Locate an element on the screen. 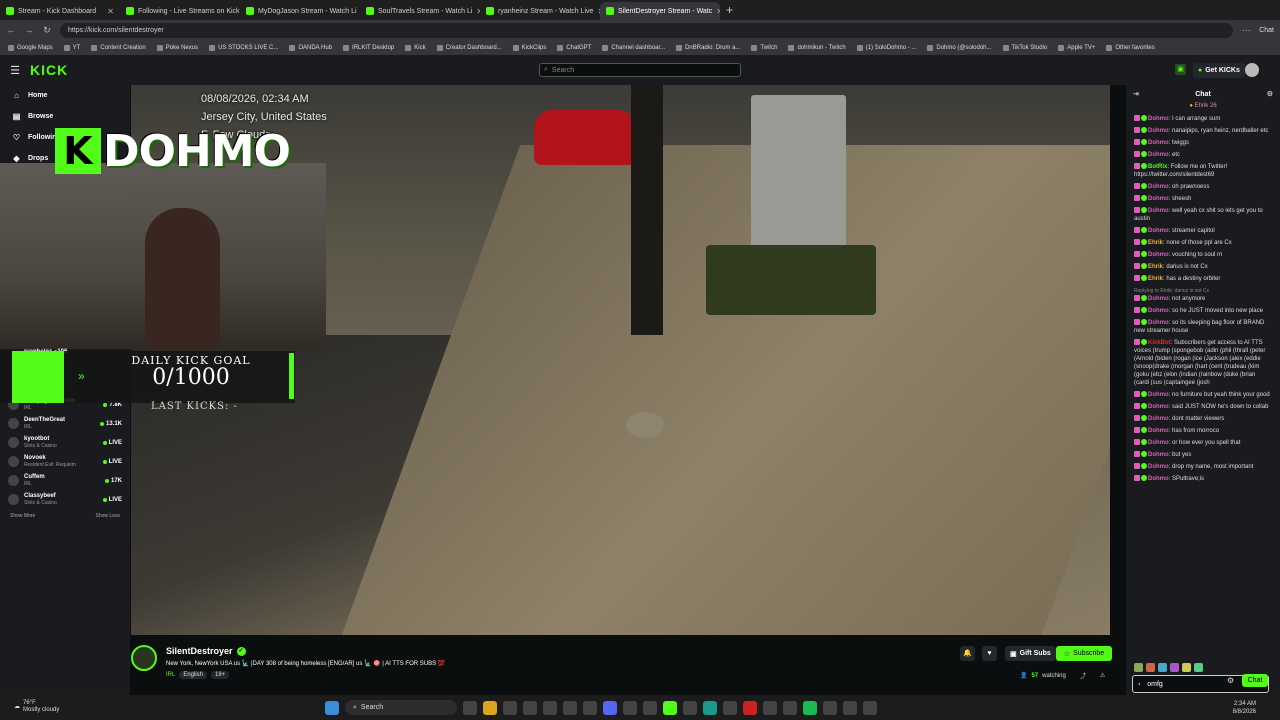  streamer-name: SilentDestroyer is located at coordinates (199, 651).